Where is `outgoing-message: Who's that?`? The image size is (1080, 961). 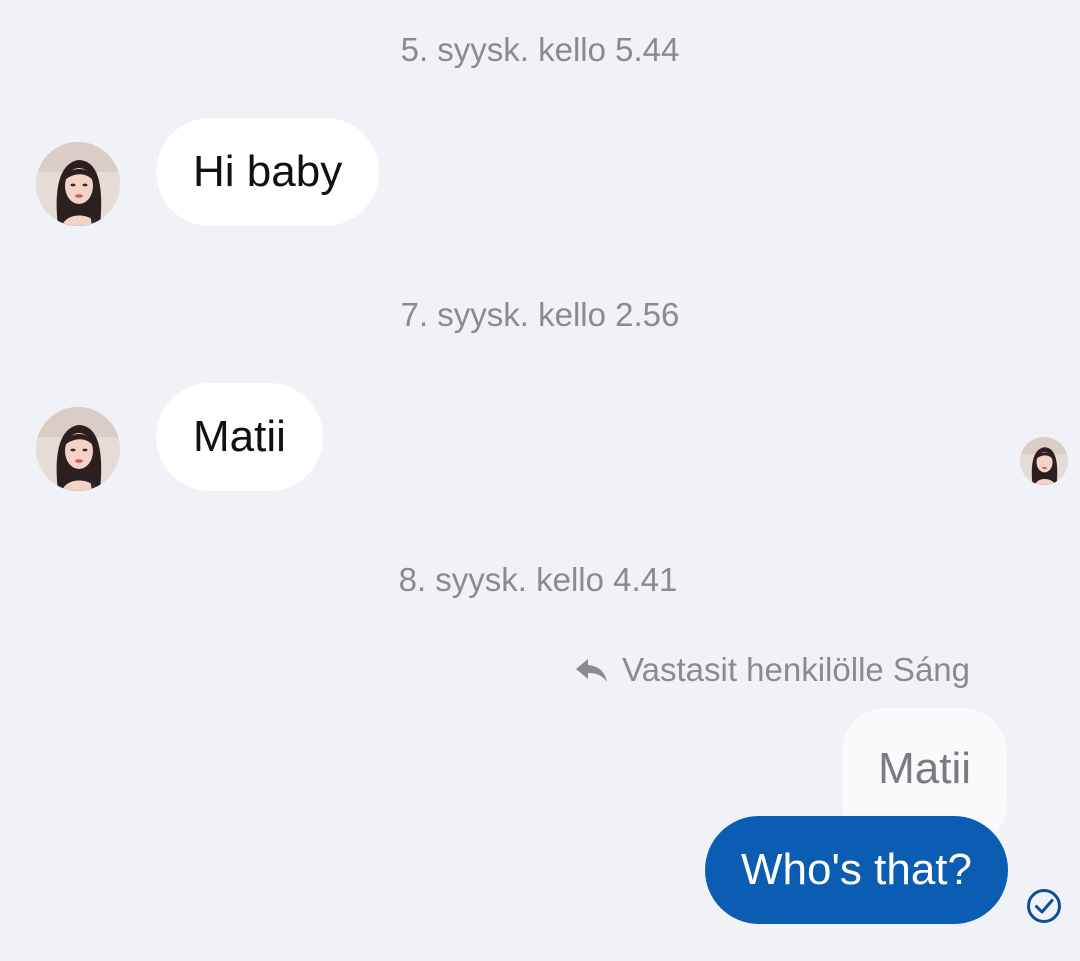 outgoing-message: Who's that? is located at coordinates (856, 870).